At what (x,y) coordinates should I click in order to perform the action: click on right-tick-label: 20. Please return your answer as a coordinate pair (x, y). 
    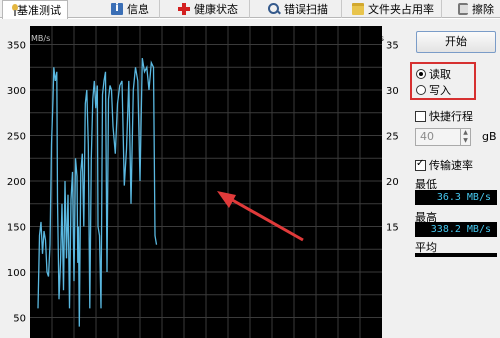
    Looking at the image, I should click on (392, 182).